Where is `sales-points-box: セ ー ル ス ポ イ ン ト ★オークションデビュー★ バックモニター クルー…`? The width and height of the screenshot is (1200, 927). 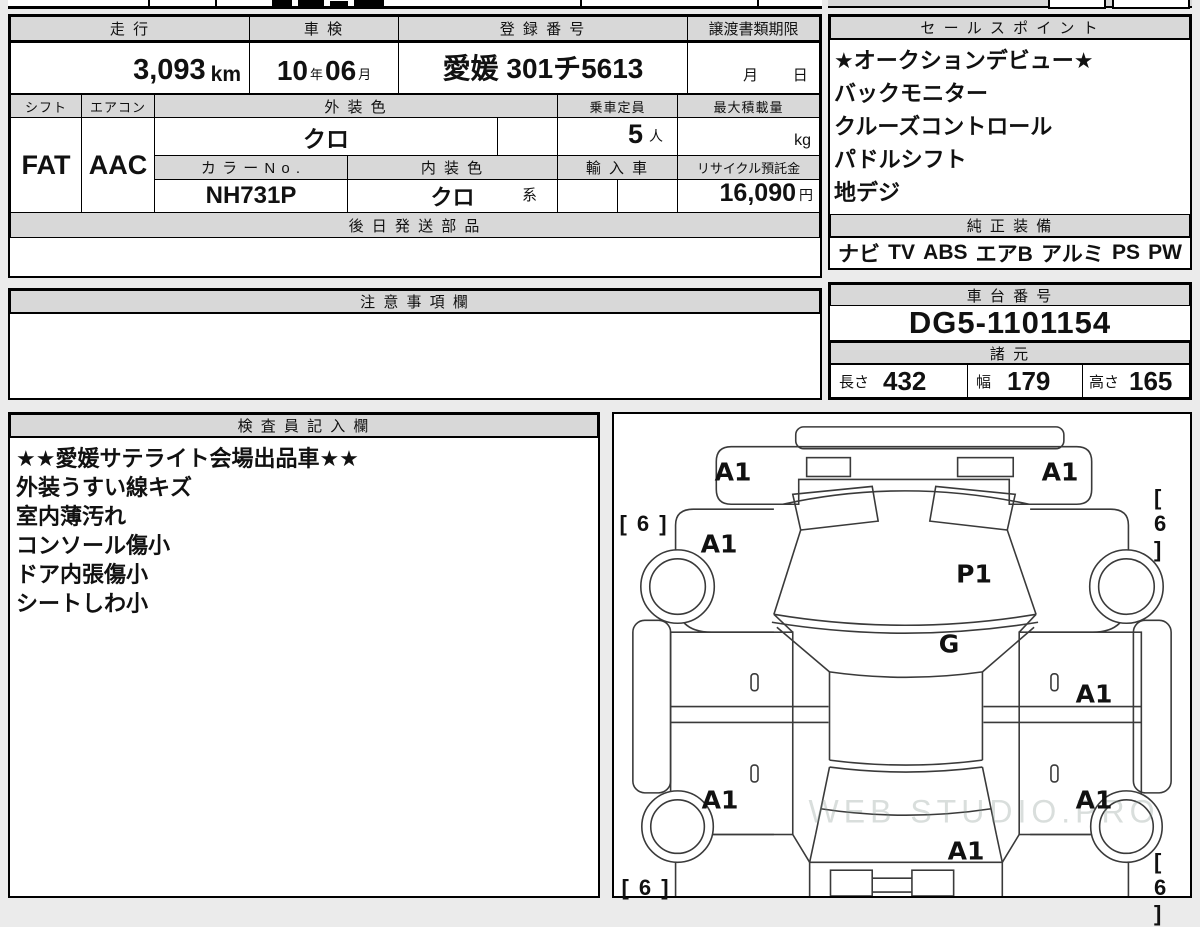
sales-points-box: セ ー ル ス ポ イ ン ト ★オークションデビュー★ バックモニター クルー… is located at coordinates (1010, 142).